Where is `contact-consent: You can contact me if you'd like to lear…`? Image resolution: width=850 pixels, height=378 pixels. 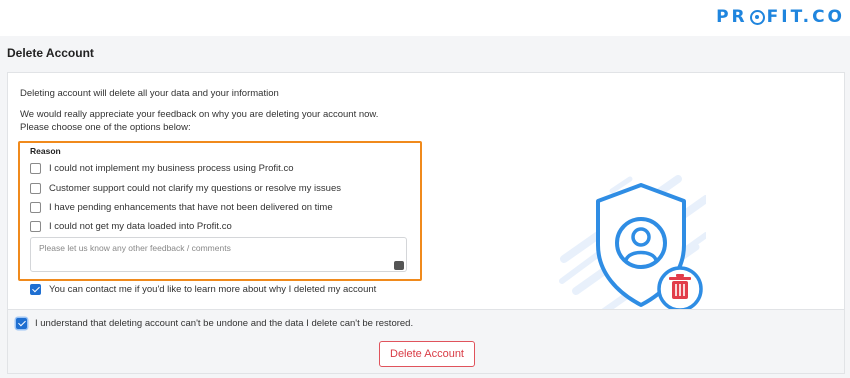
contact-consent: You can contact me if you'd like to lear… is located at coordinates (203, 289).